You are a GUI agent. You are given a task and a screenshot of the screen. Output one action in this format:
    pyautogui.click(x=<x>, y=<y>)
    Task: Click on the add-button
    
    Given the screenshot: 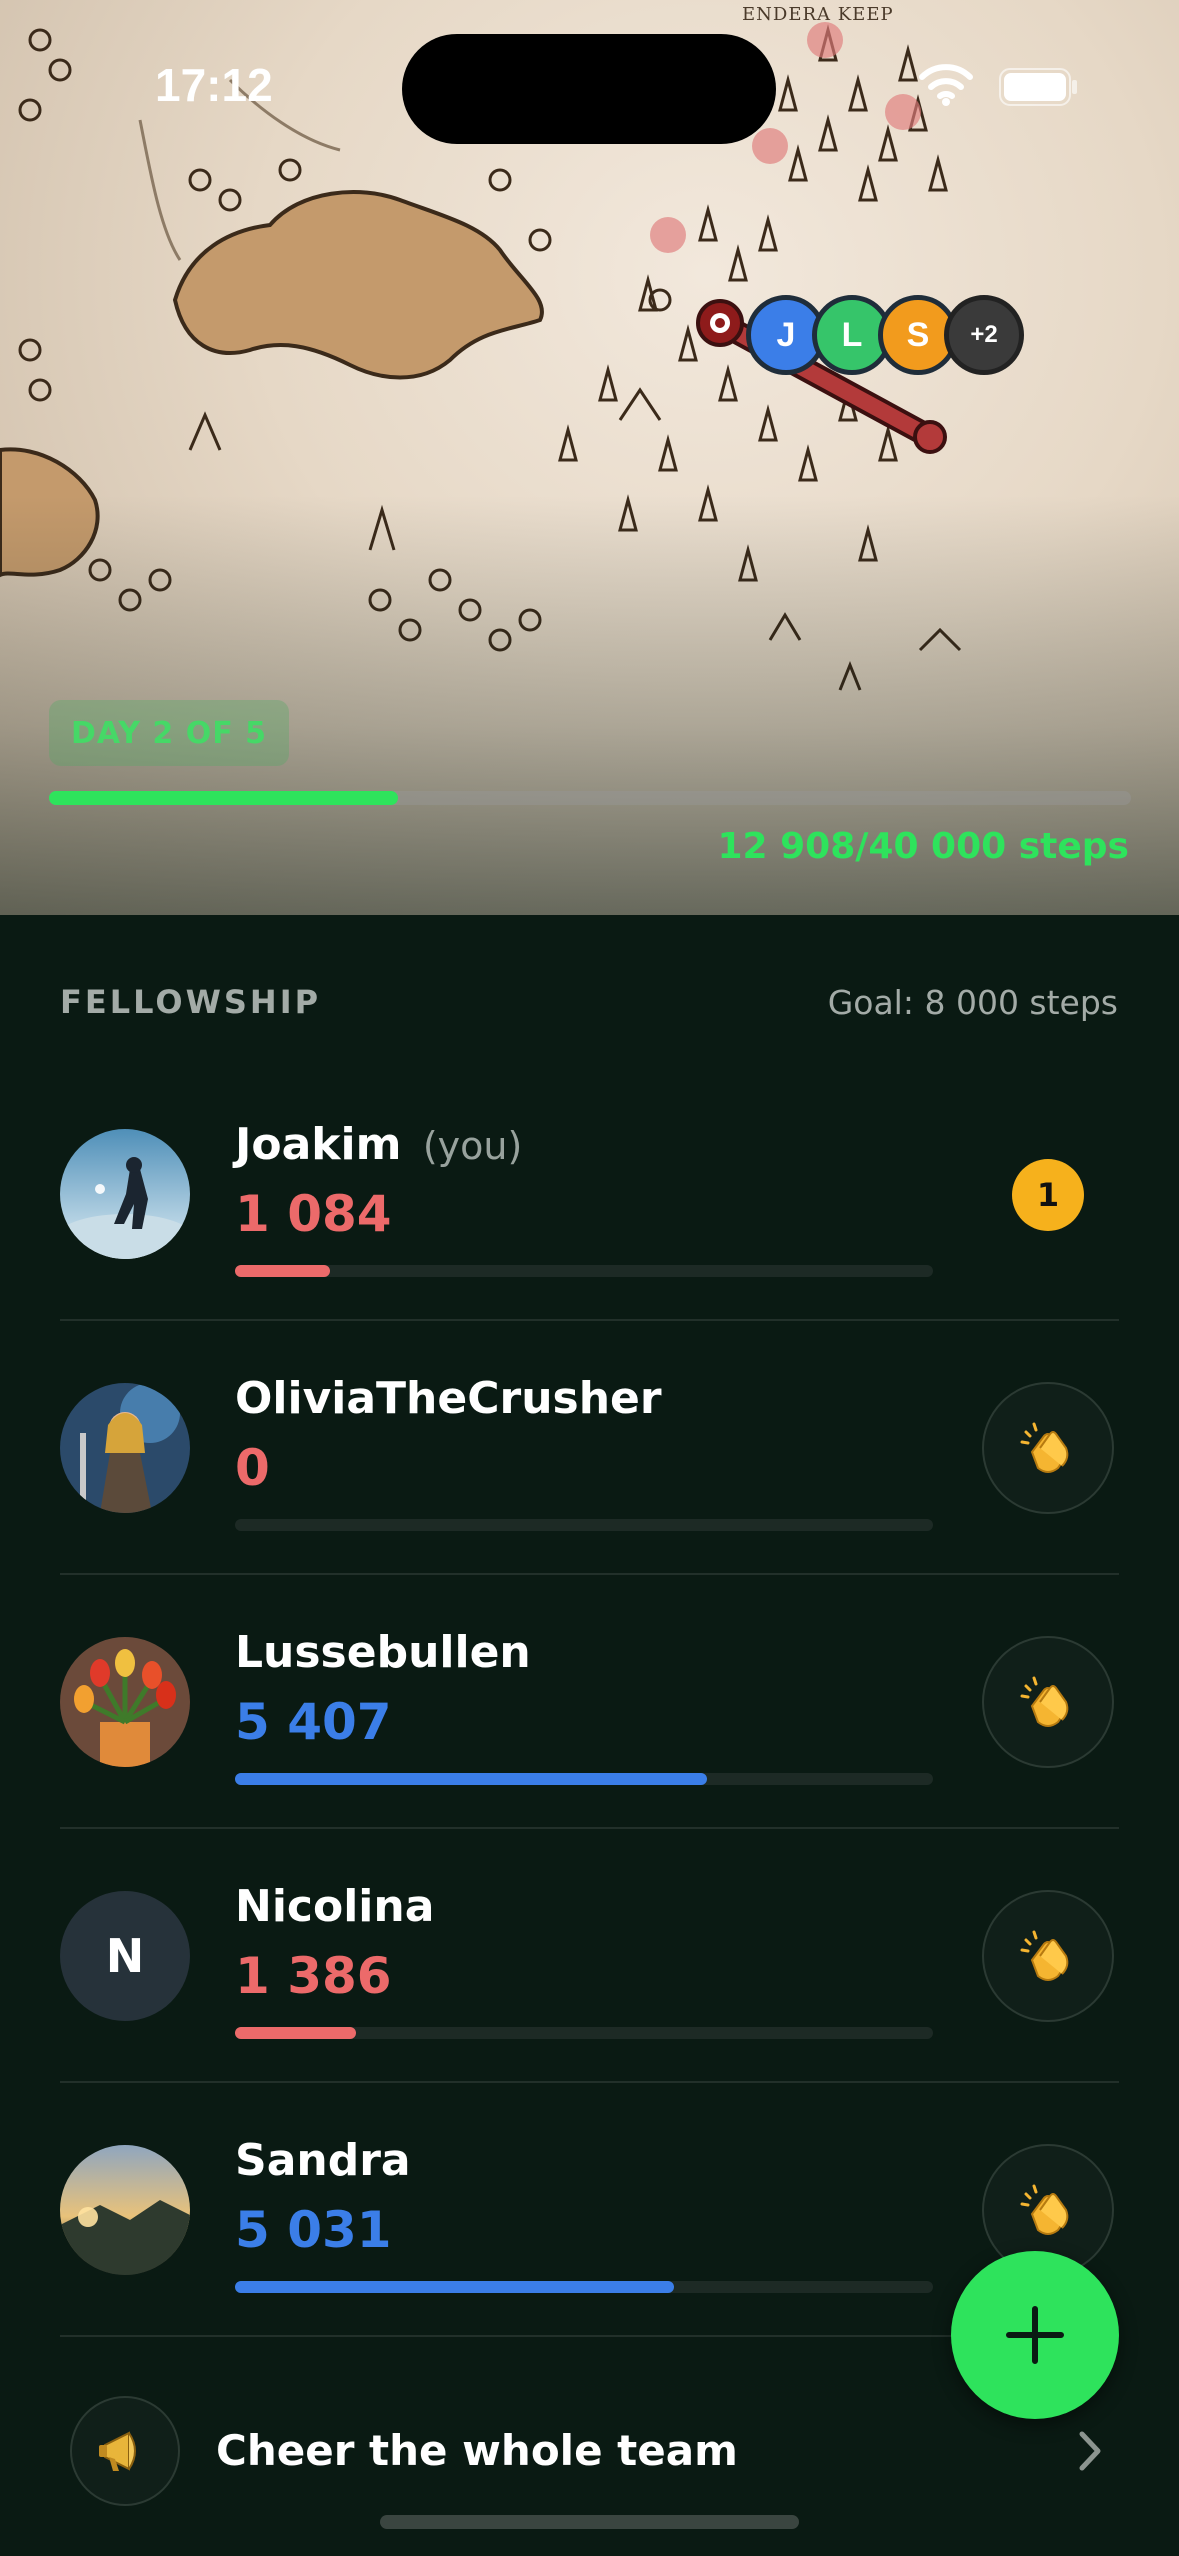 What is the action you would take?
    pyautogui.click(x=1035, y=2335)
    